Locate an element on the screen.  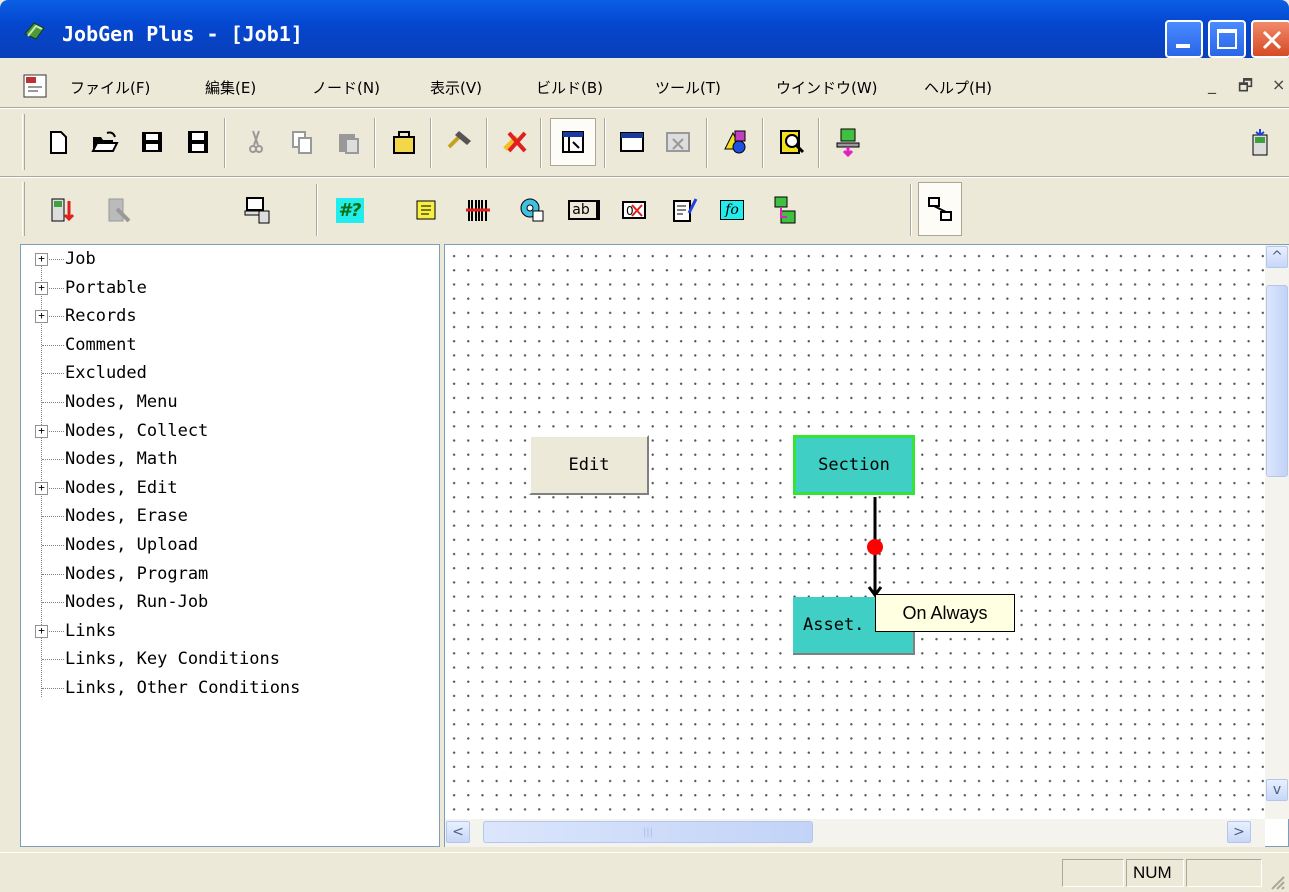
save-icon is located at coordinates (152, 142).